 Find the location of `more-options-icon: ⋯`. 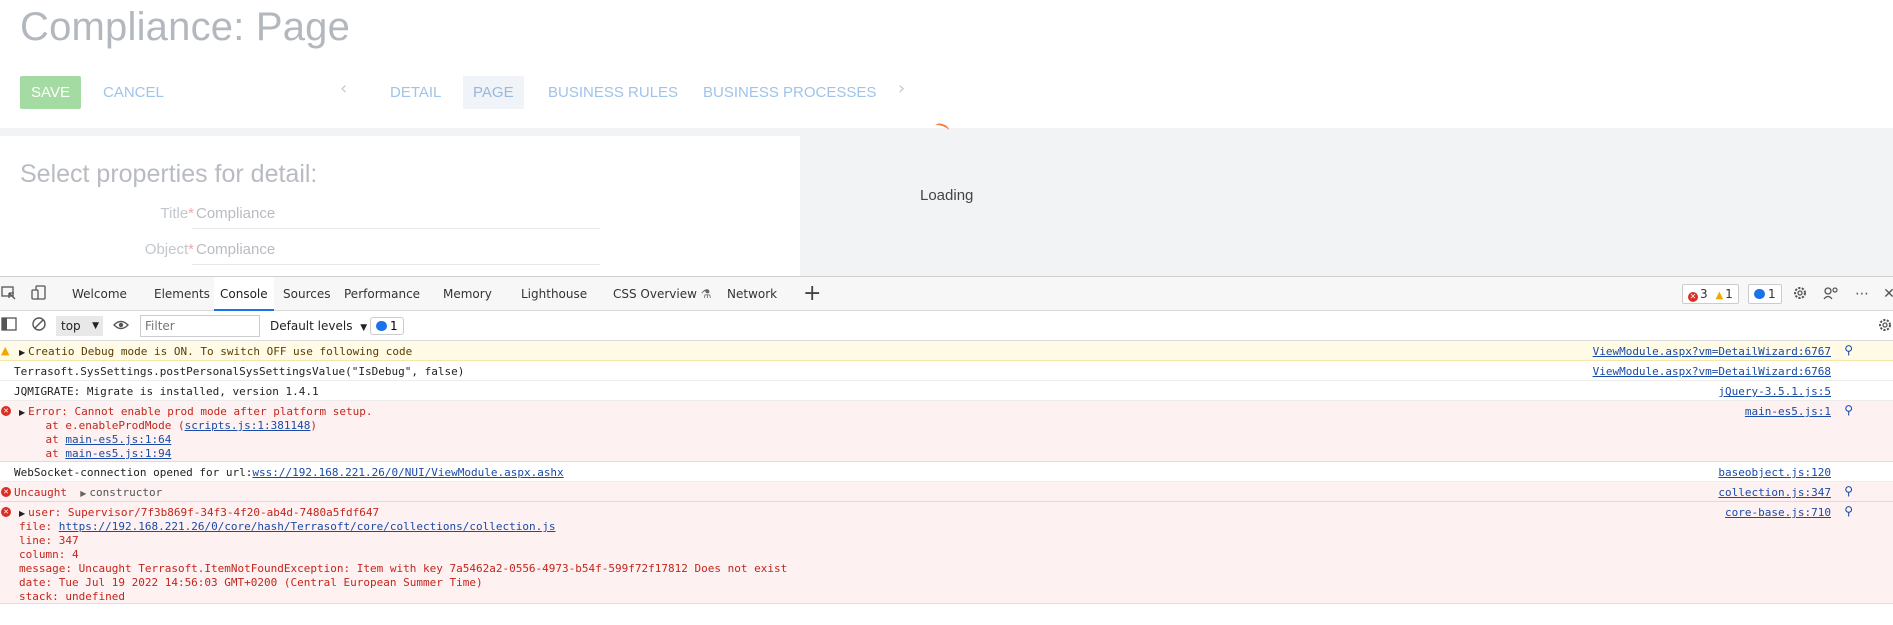

more-options-icon: ⋯ is located at coordinates (1862, 294).